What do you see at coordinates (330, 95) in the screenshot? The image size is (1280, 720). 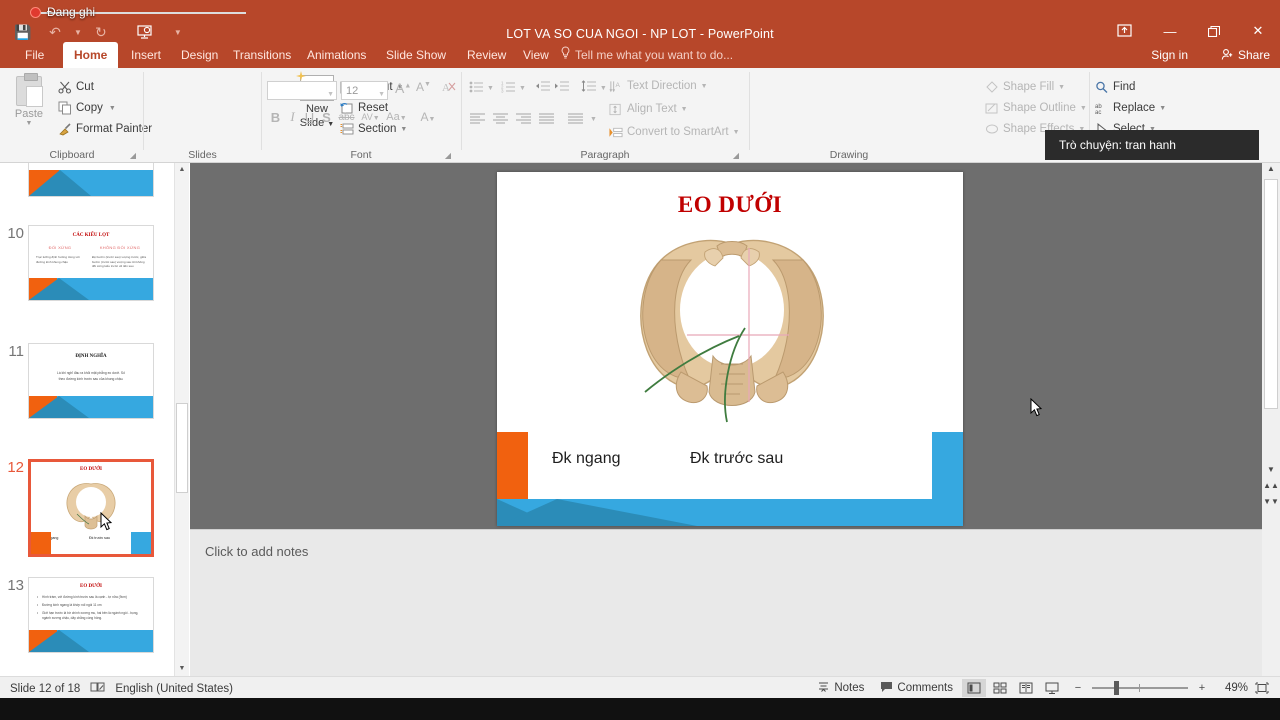 I see `font-name-dropdown-icon: ▼` at bounding box center [330, 95].